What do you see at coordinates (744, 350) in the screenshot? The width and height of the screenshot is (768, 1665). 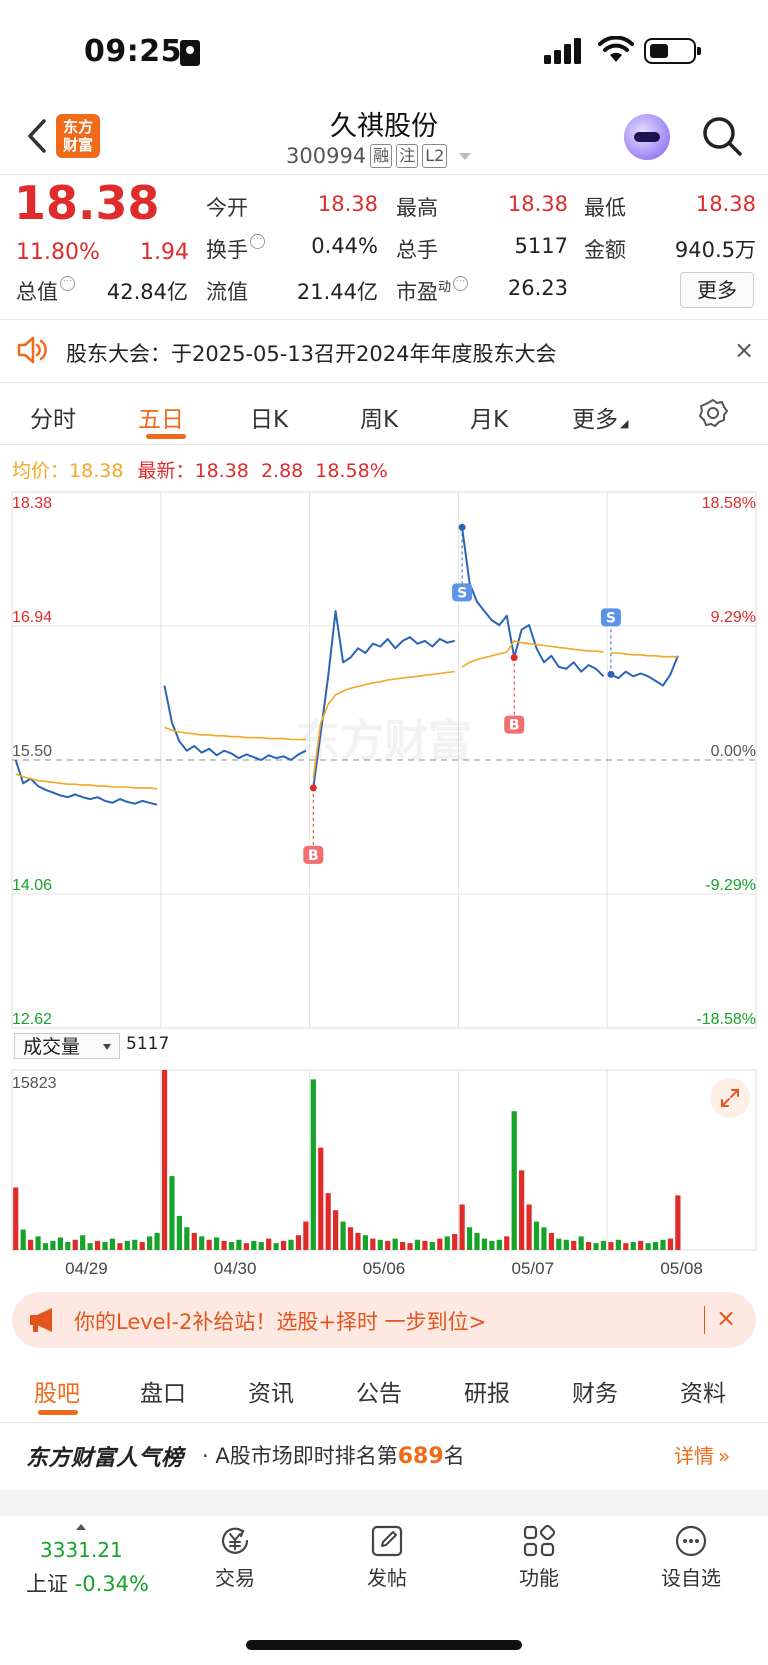 I see `notice-close-icon: ×` at bounding box center [744, 350].